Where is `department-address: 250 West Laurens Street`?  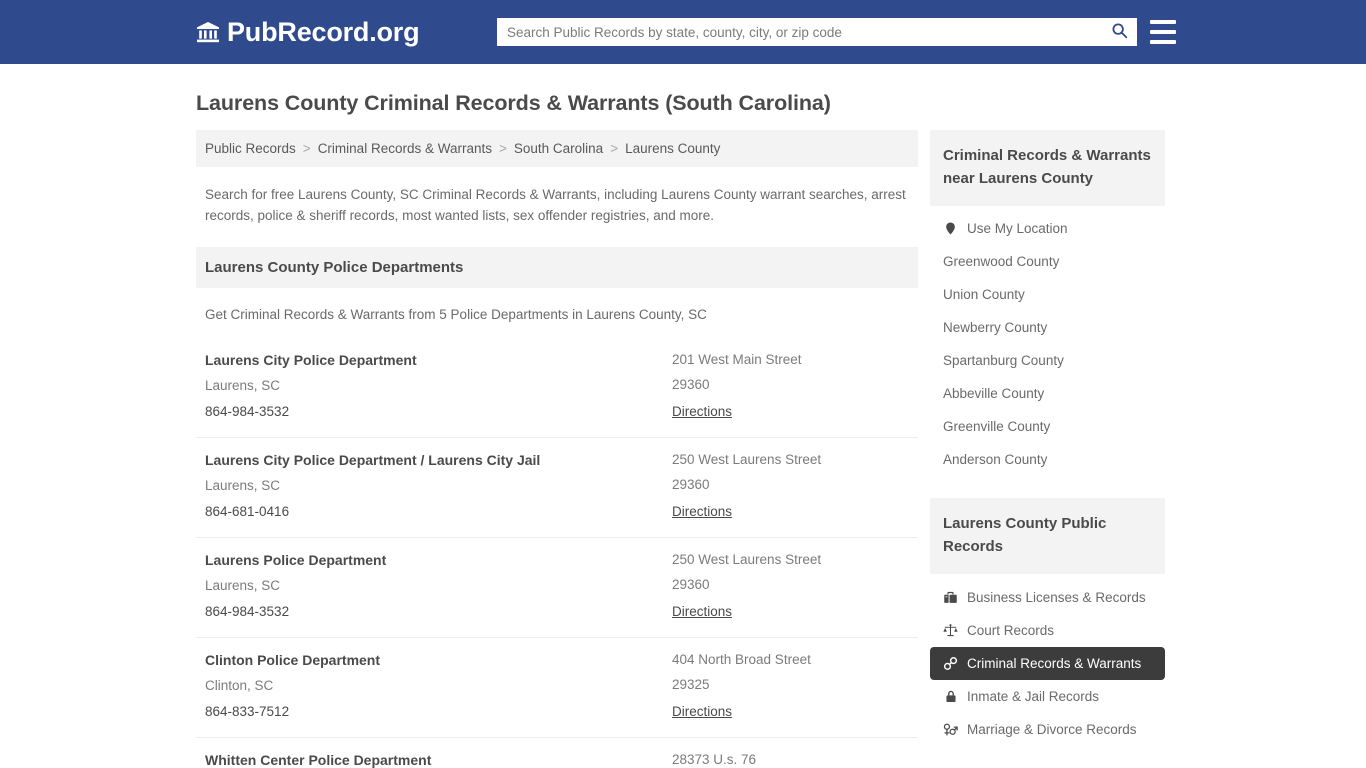
department-address: 250 West Laurens Street is located at coordinates (747, 559).